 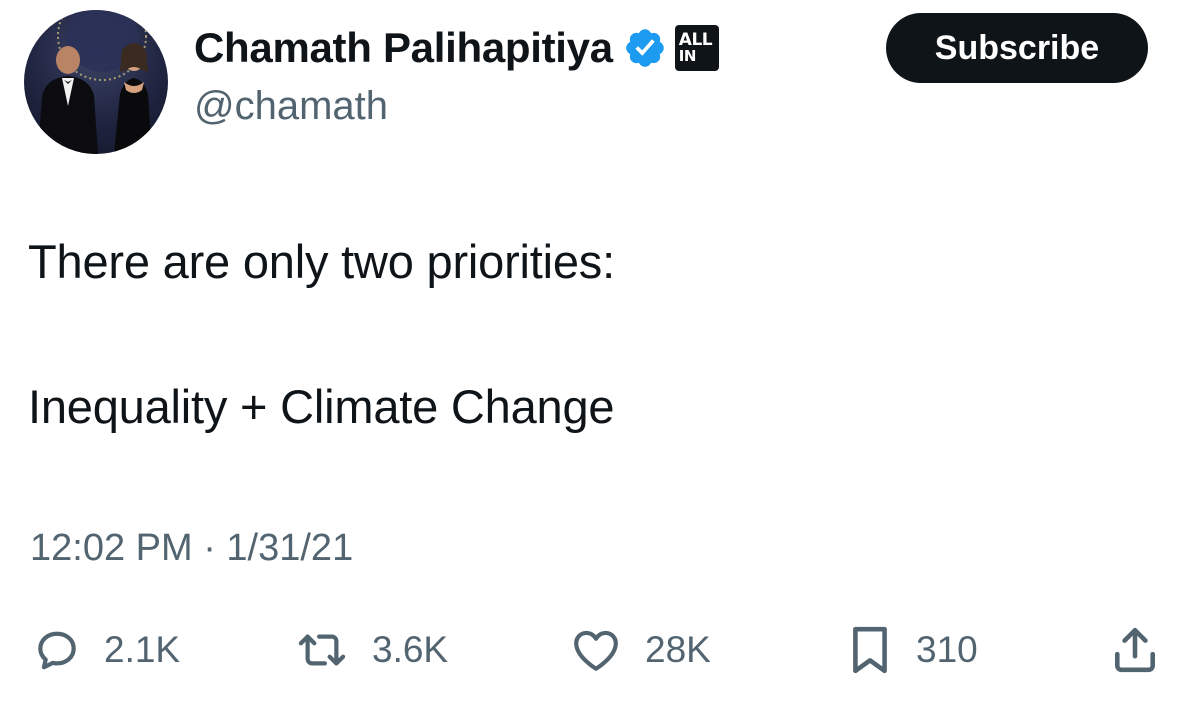 I want to click on share-icon, so click(x=1134, y=650).